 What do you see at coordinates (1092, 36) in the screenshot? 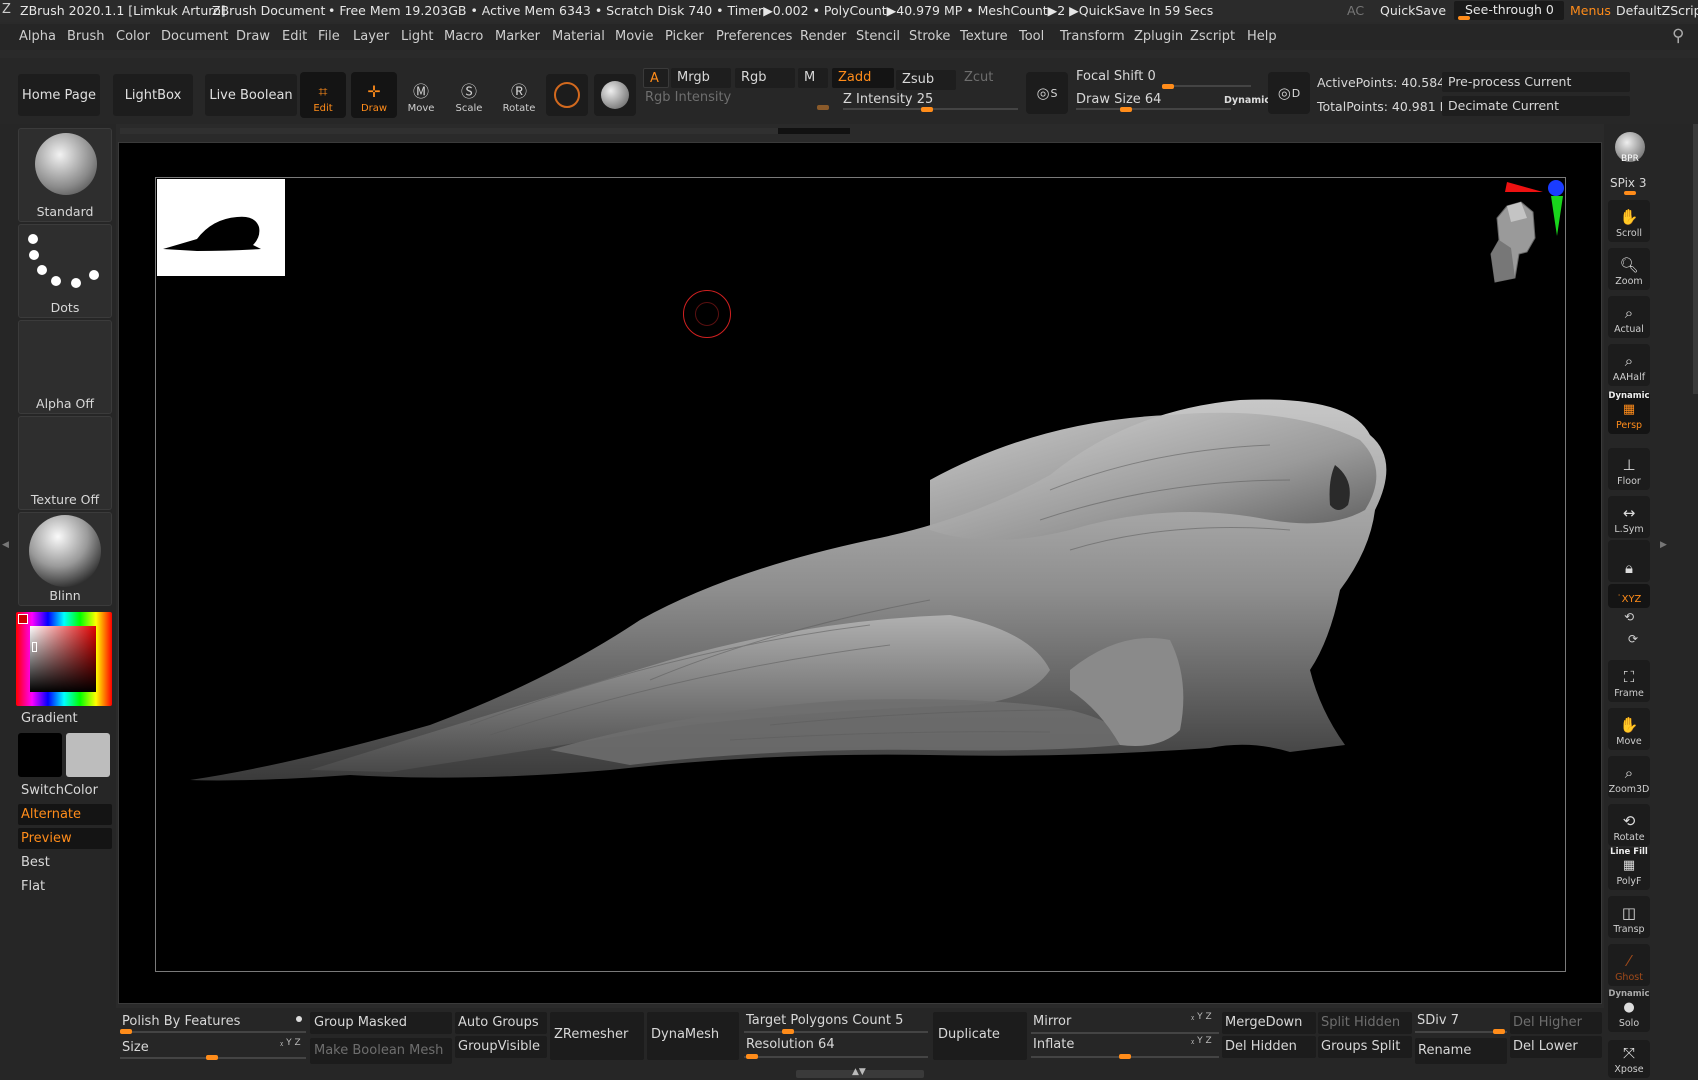
I see `menu-transform: Transform` at bounding box center [1092, 36].